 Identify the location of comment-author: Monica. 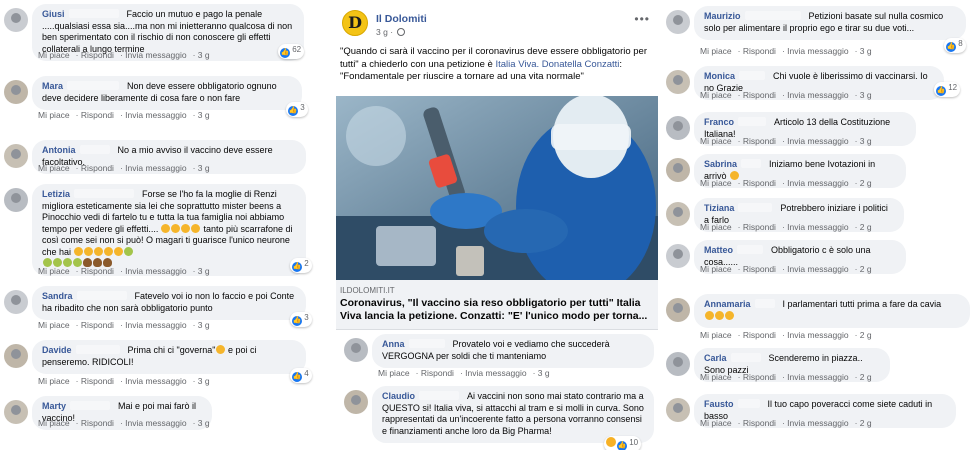
(719, 76).